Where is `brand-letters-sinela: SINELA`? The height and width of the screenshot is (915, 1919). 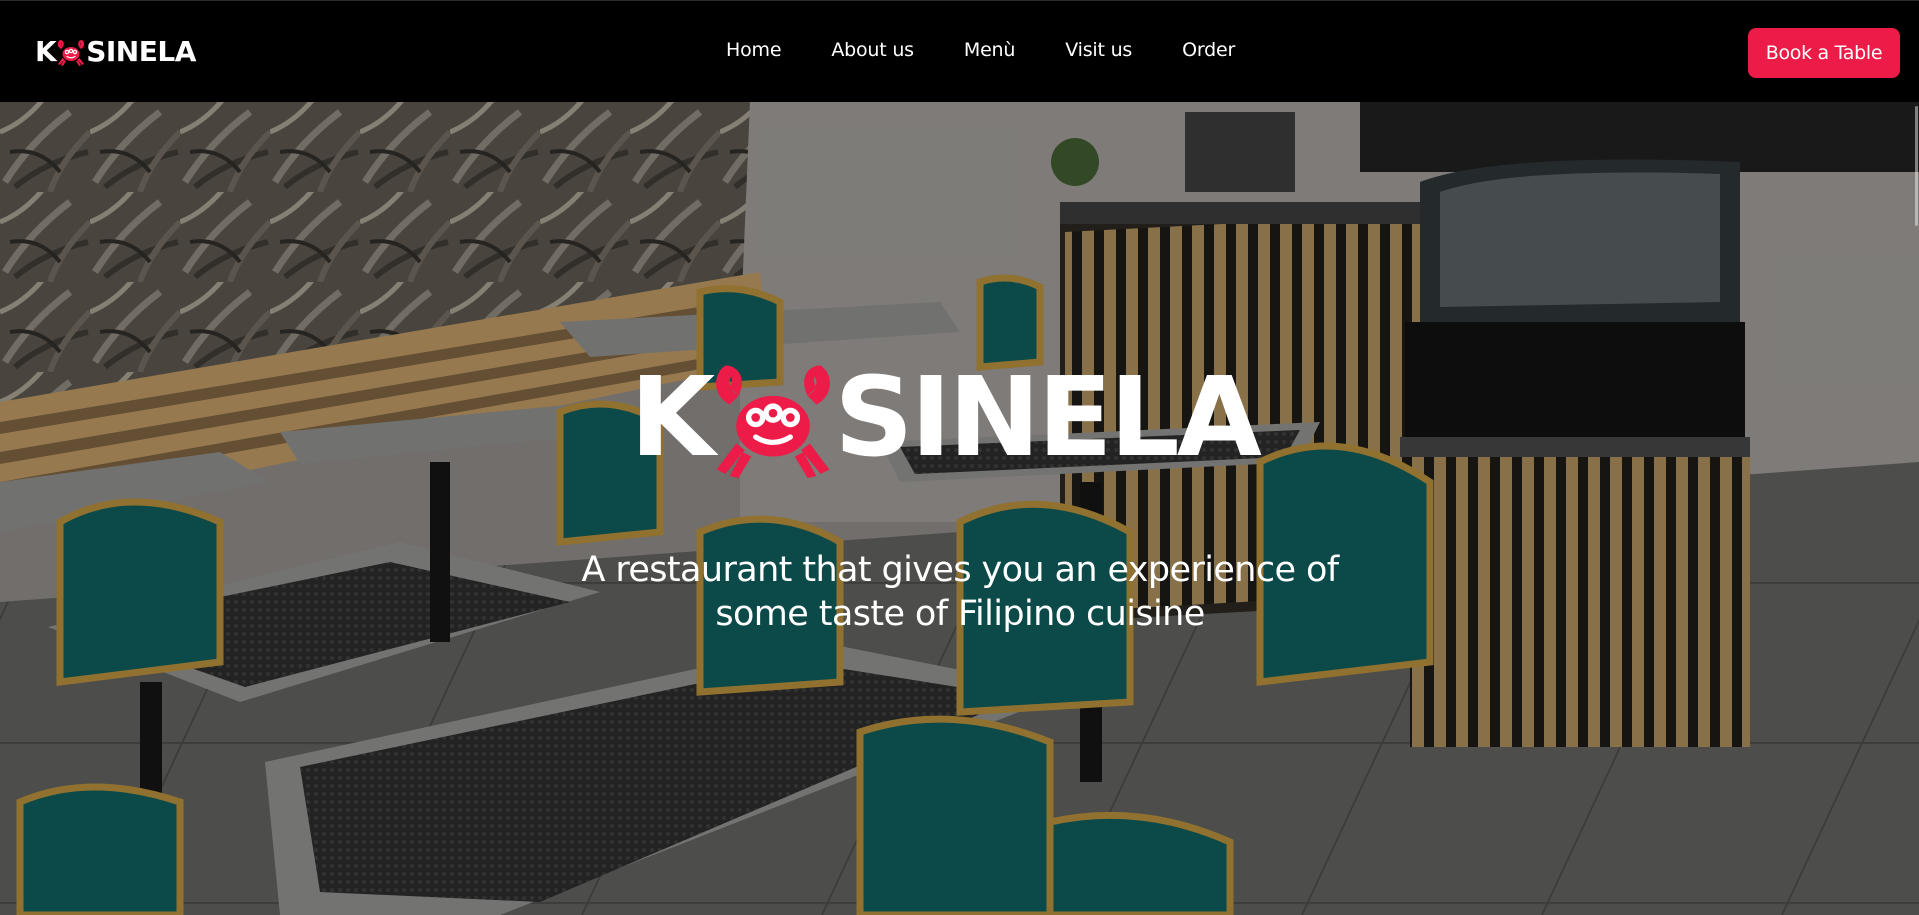
brand-letters-sinela: SINELA is located at coordinates (141, 51).